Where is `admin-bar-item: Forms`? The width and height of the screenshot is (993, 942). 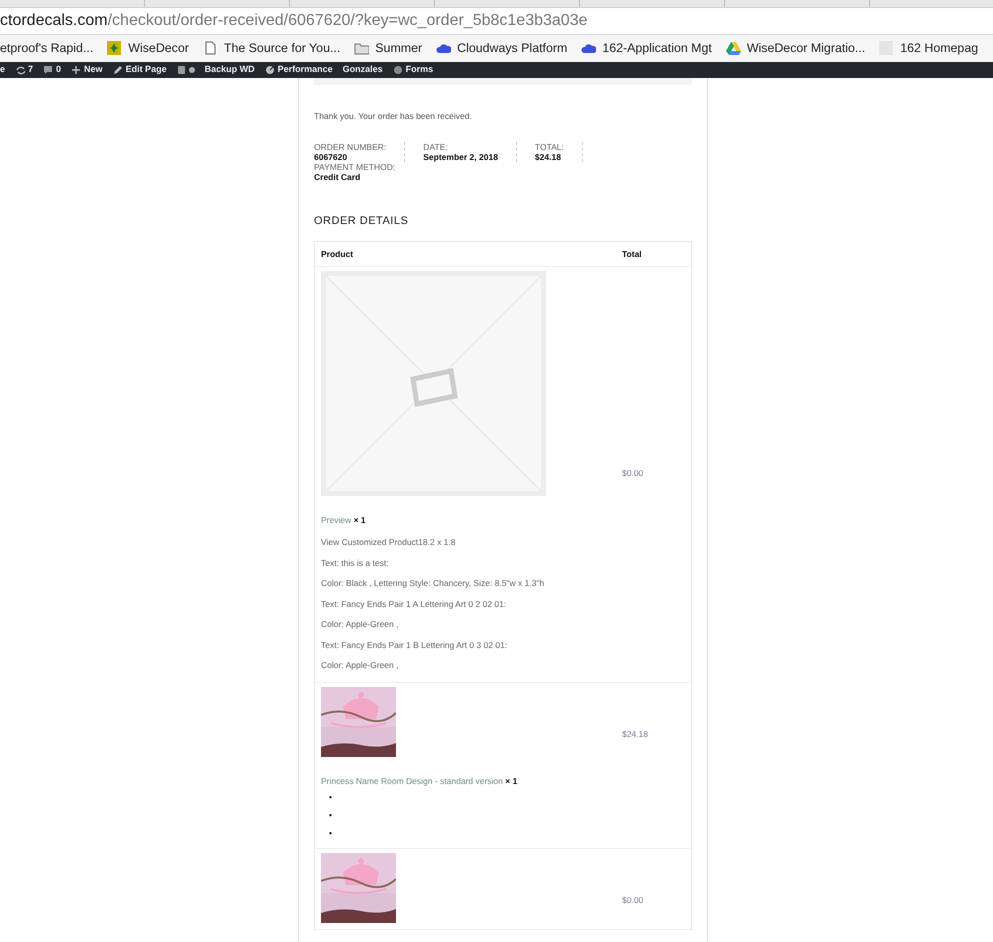
admin-bar-item: Forms is located at coordinates (413, 70).